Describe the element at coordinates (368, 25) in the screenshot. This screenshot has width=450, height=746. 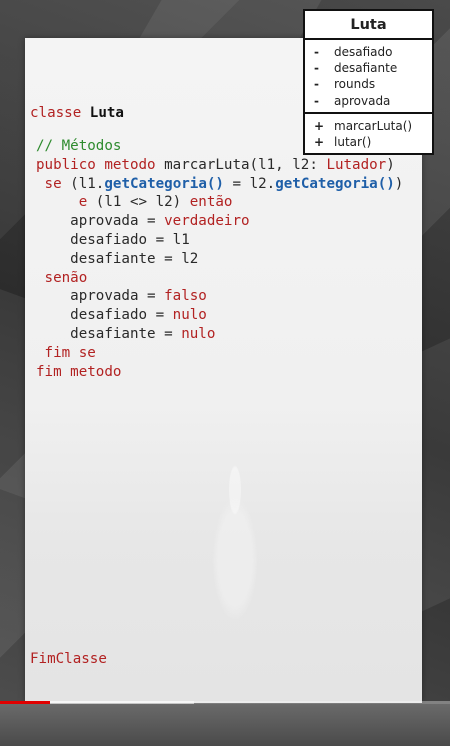
I see `uml-class-title: Luta` at that location.